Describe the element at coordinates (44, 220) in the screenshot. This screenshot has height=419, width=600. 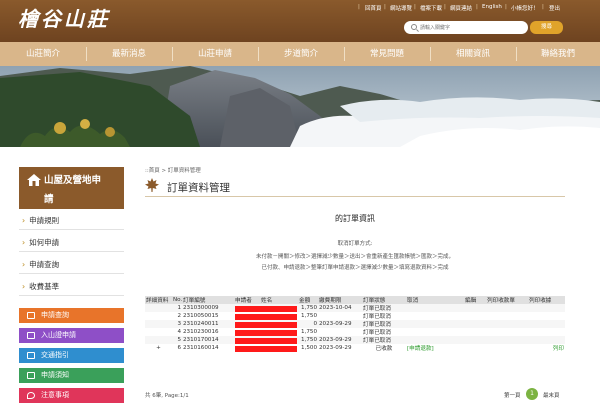
I see `sidebar-item-label: 申請規則` at that location.